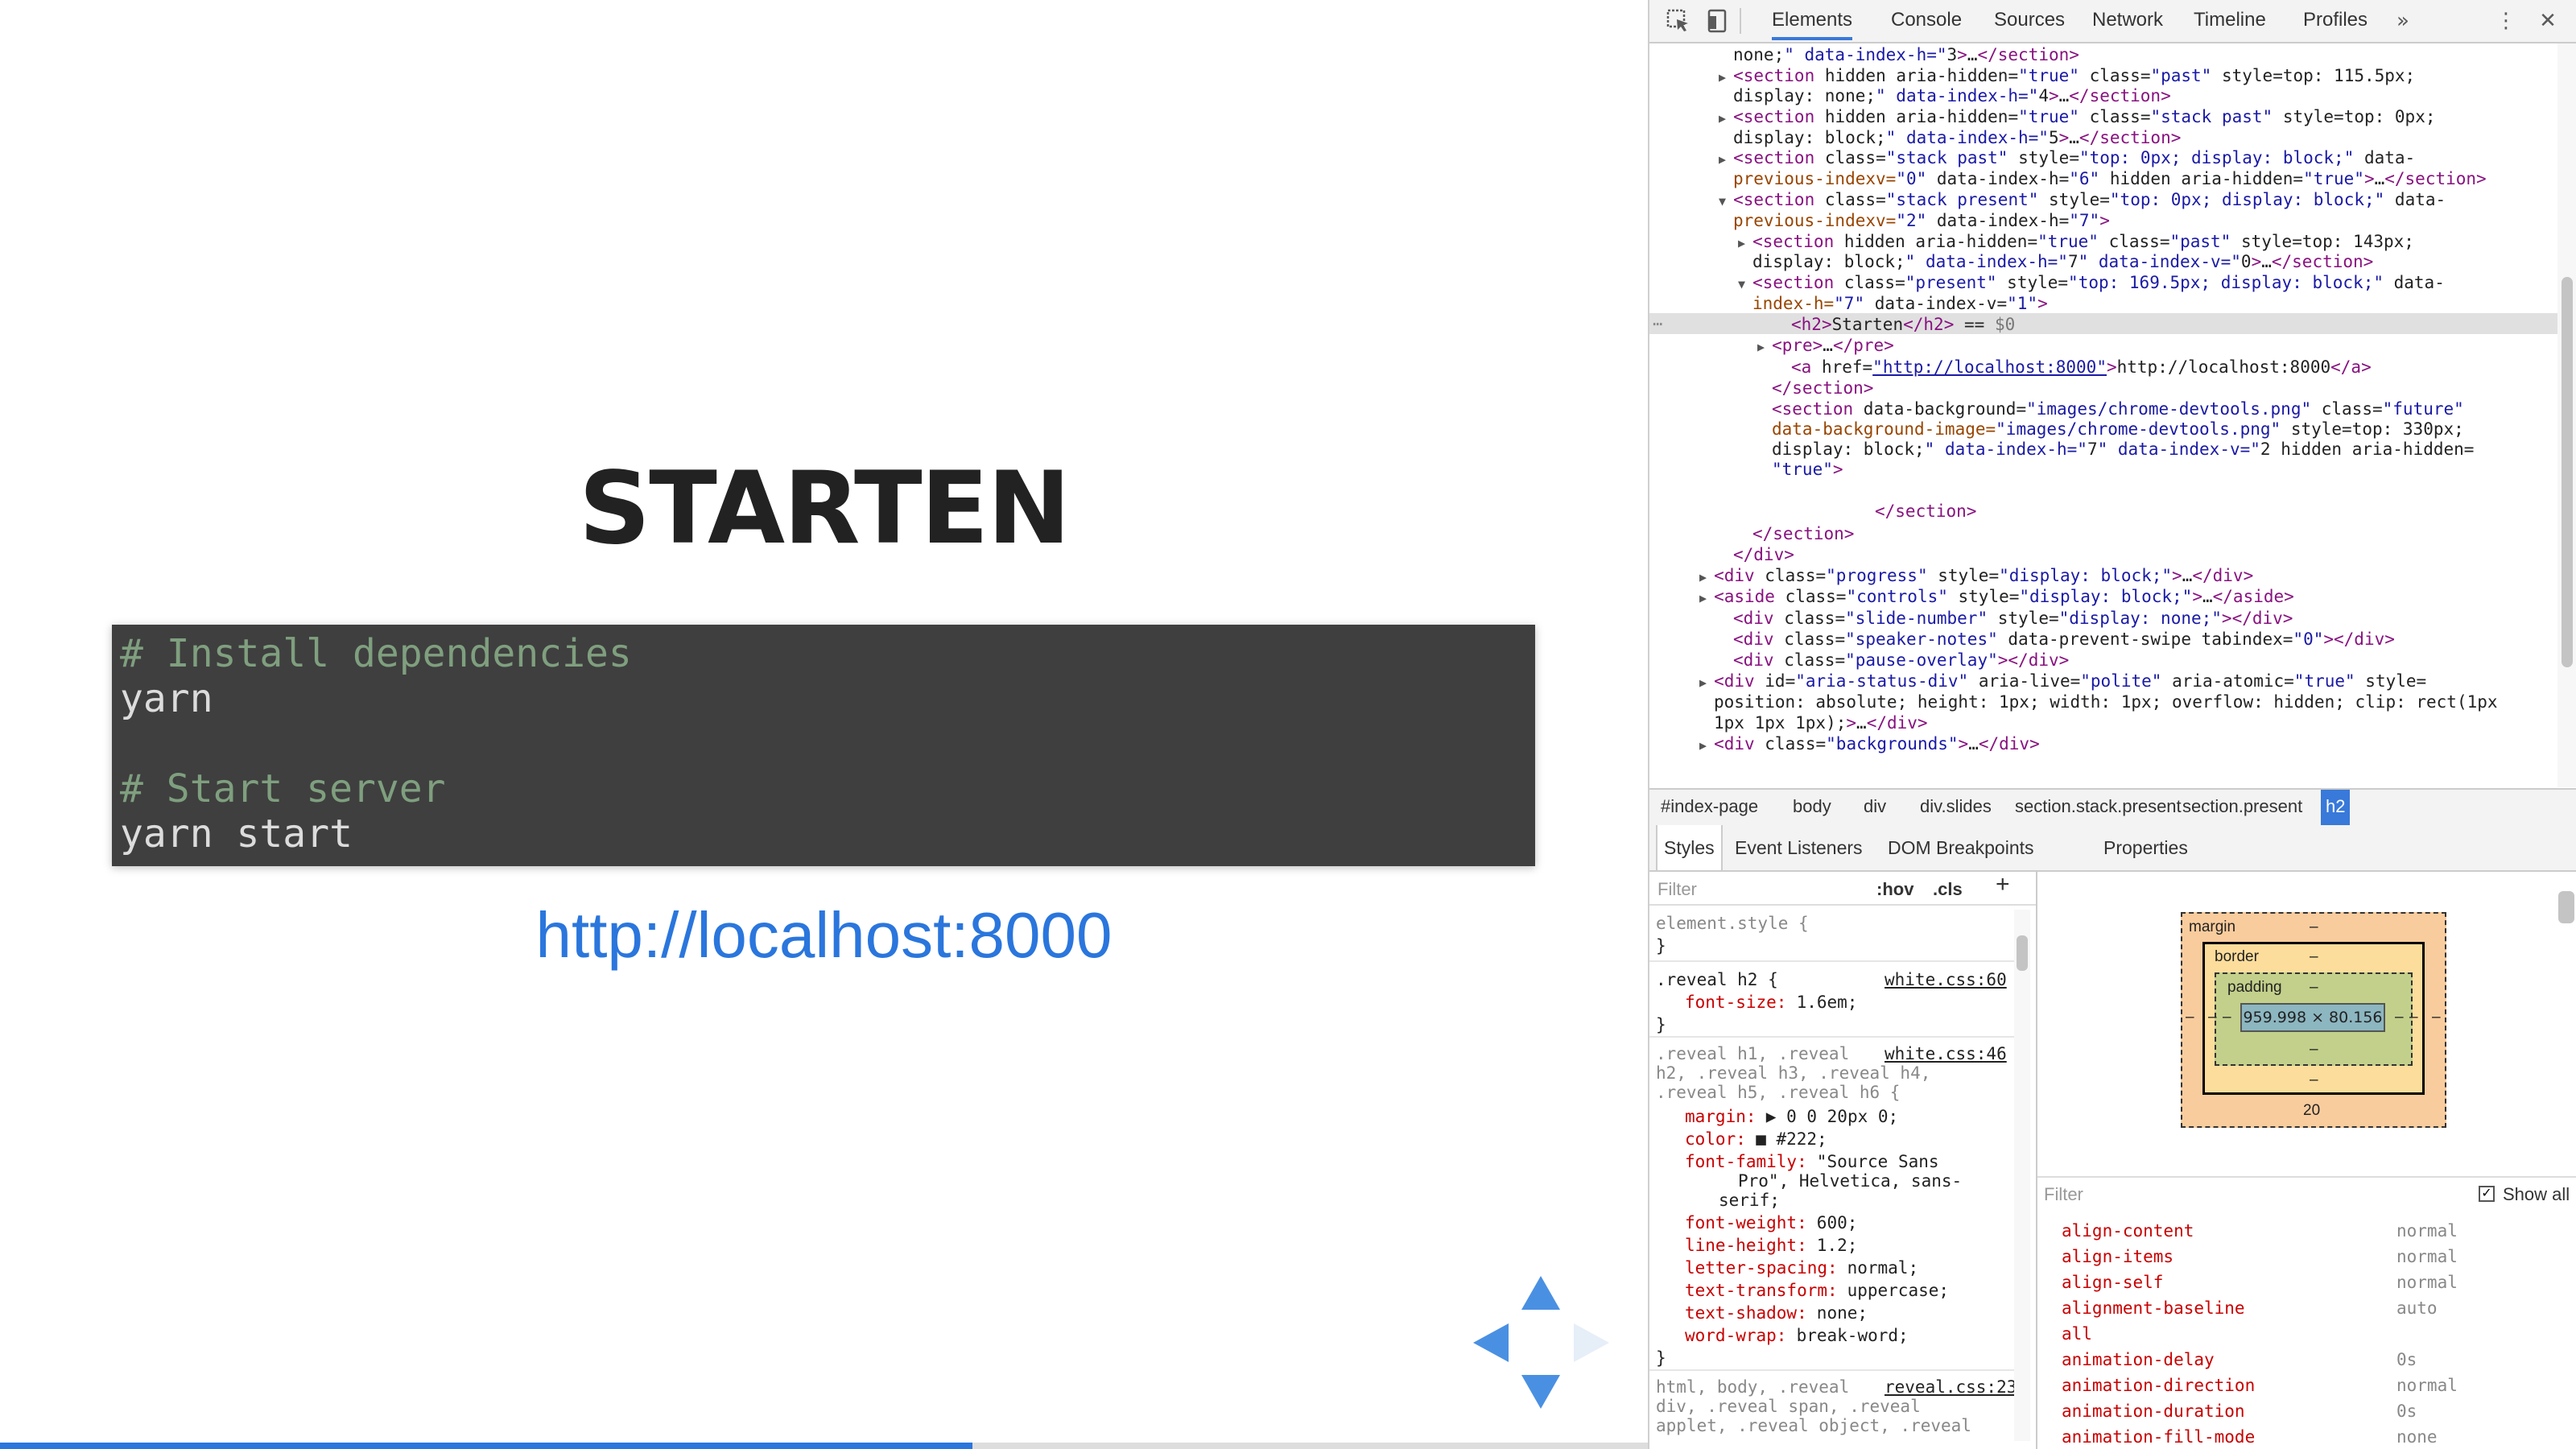  Describe the element at coordinates (1657, 324) in the screenshot. I see `node-ellipsis-icon: ⋯` at that location.